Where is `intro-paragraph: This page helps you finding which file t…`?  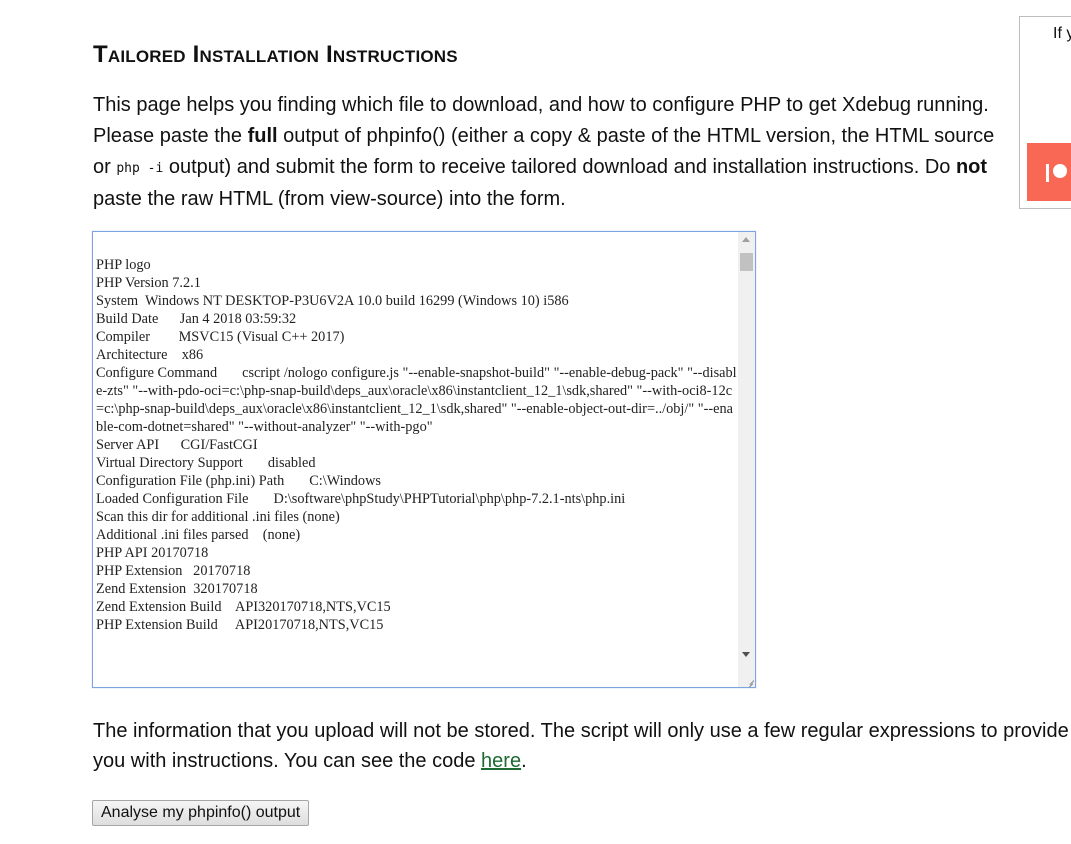
intro-paragraph: This page helps you finding which file t… is located at coordinates (548, 152).